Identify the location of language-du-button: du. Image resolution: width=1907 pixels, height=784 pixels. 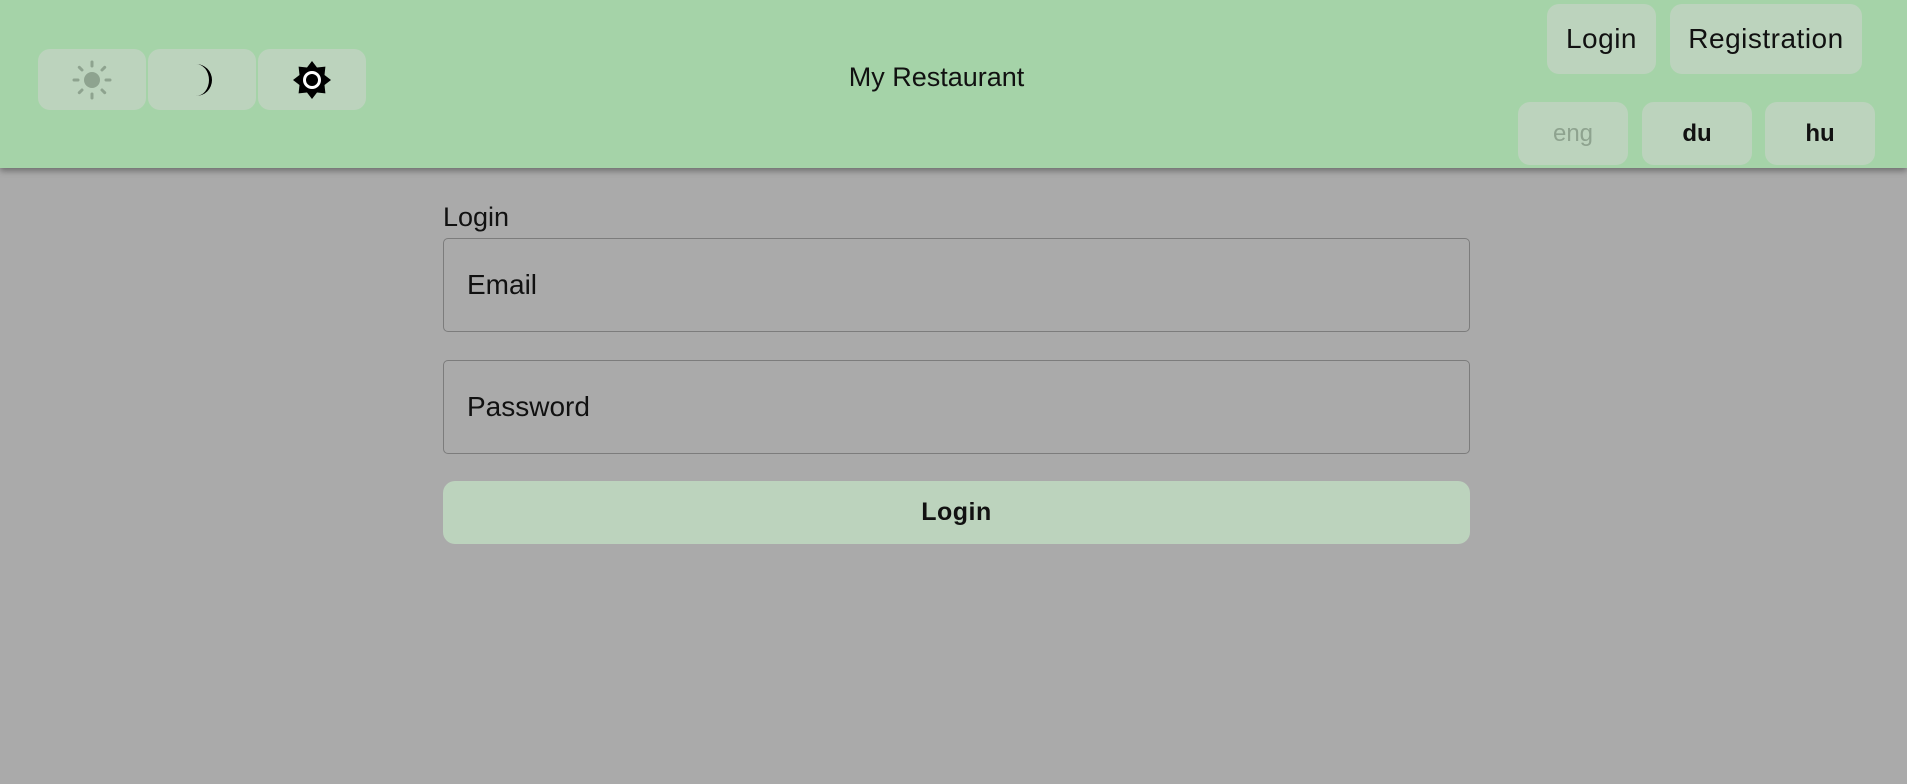
(1697, 133).